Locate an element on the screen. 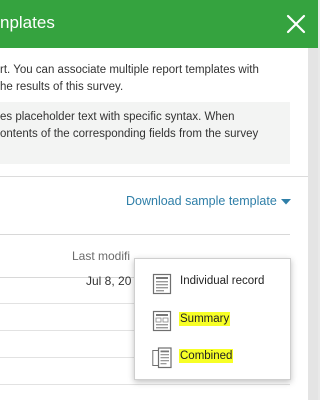  dialog-header: nplates is located at coordinates (159, 24).